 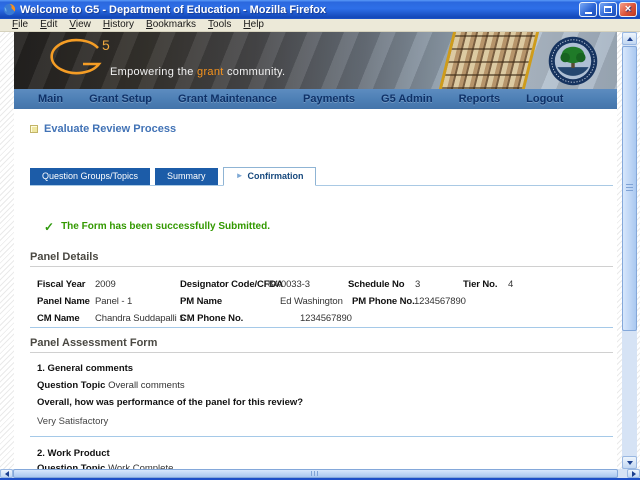 I want to click on maximize-button, so click(x=608, y=9).